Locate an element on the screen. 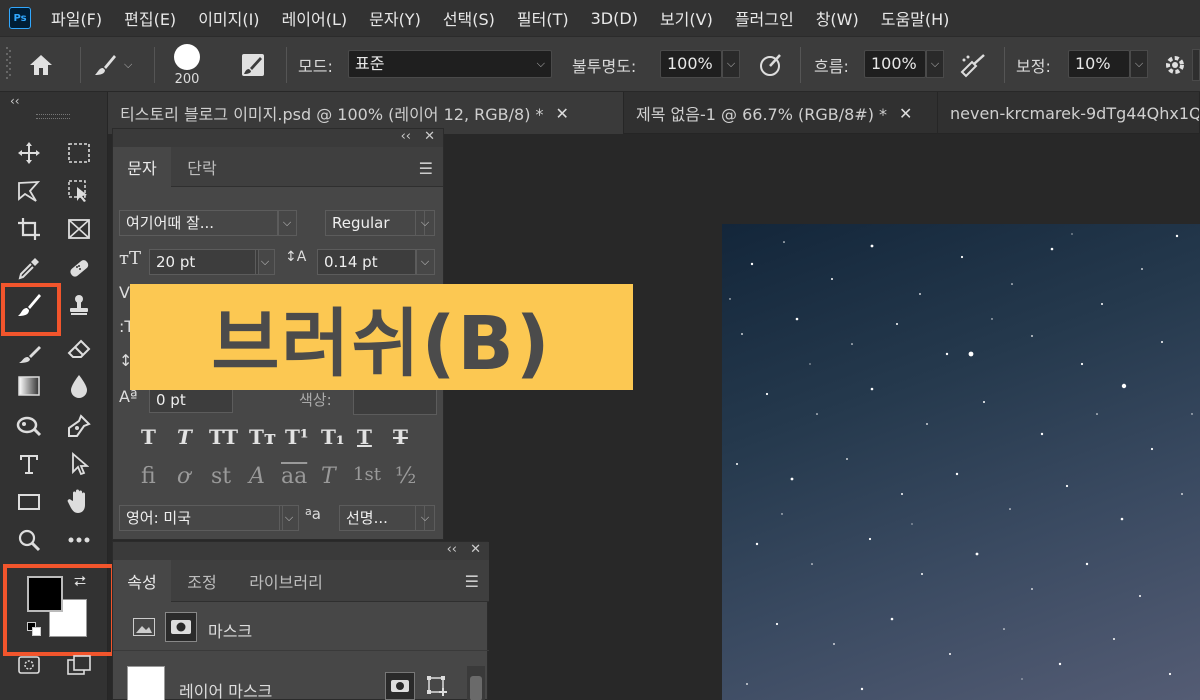 Image resolution: width=1200 pixels, height=700 pixels. doc-tab-2: 제목 없음-1 @ 66.7% (RGB/8#) * ✕ is located at coordinates (781, 113).